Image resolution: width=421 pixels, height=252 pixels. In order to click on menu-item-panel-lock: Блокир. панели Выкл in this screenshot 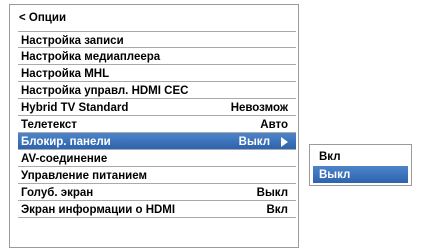, I will do `click(157, 141)`.